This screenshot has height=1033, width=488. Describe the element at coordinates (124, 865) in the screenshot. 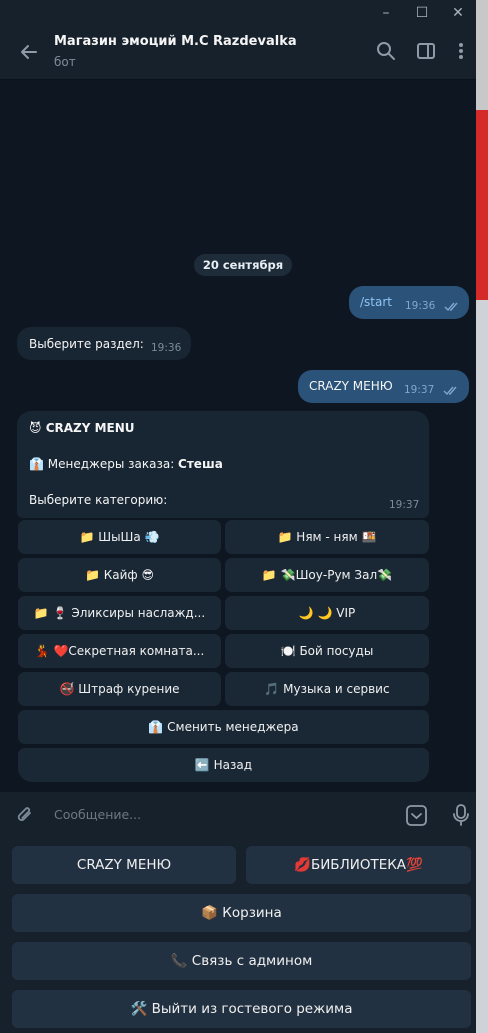

I see `reply-button-crazy-menu: CRAZY МЕНЮ` at that location.